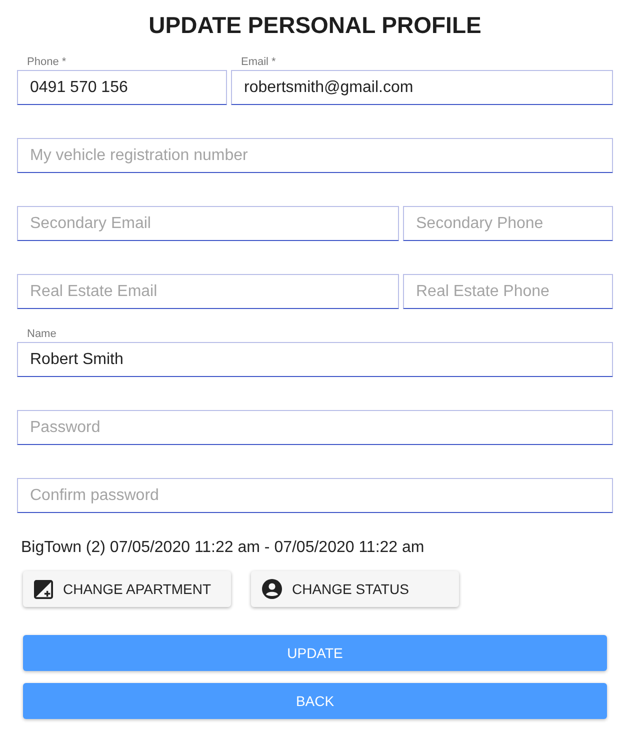  I want to click on input-field: 0491 570 156, so click(122, 87).